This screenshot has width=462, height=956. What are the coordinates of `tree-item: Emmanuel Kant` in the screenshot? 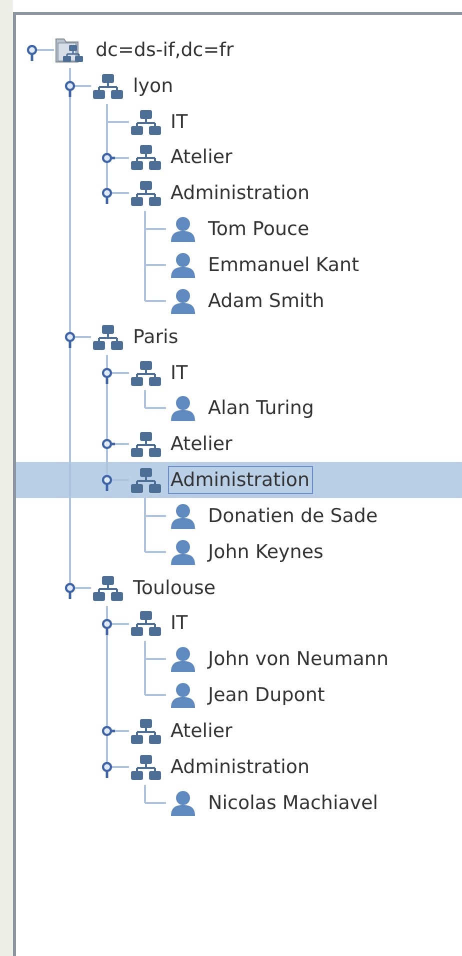 It's located at (239, 265).